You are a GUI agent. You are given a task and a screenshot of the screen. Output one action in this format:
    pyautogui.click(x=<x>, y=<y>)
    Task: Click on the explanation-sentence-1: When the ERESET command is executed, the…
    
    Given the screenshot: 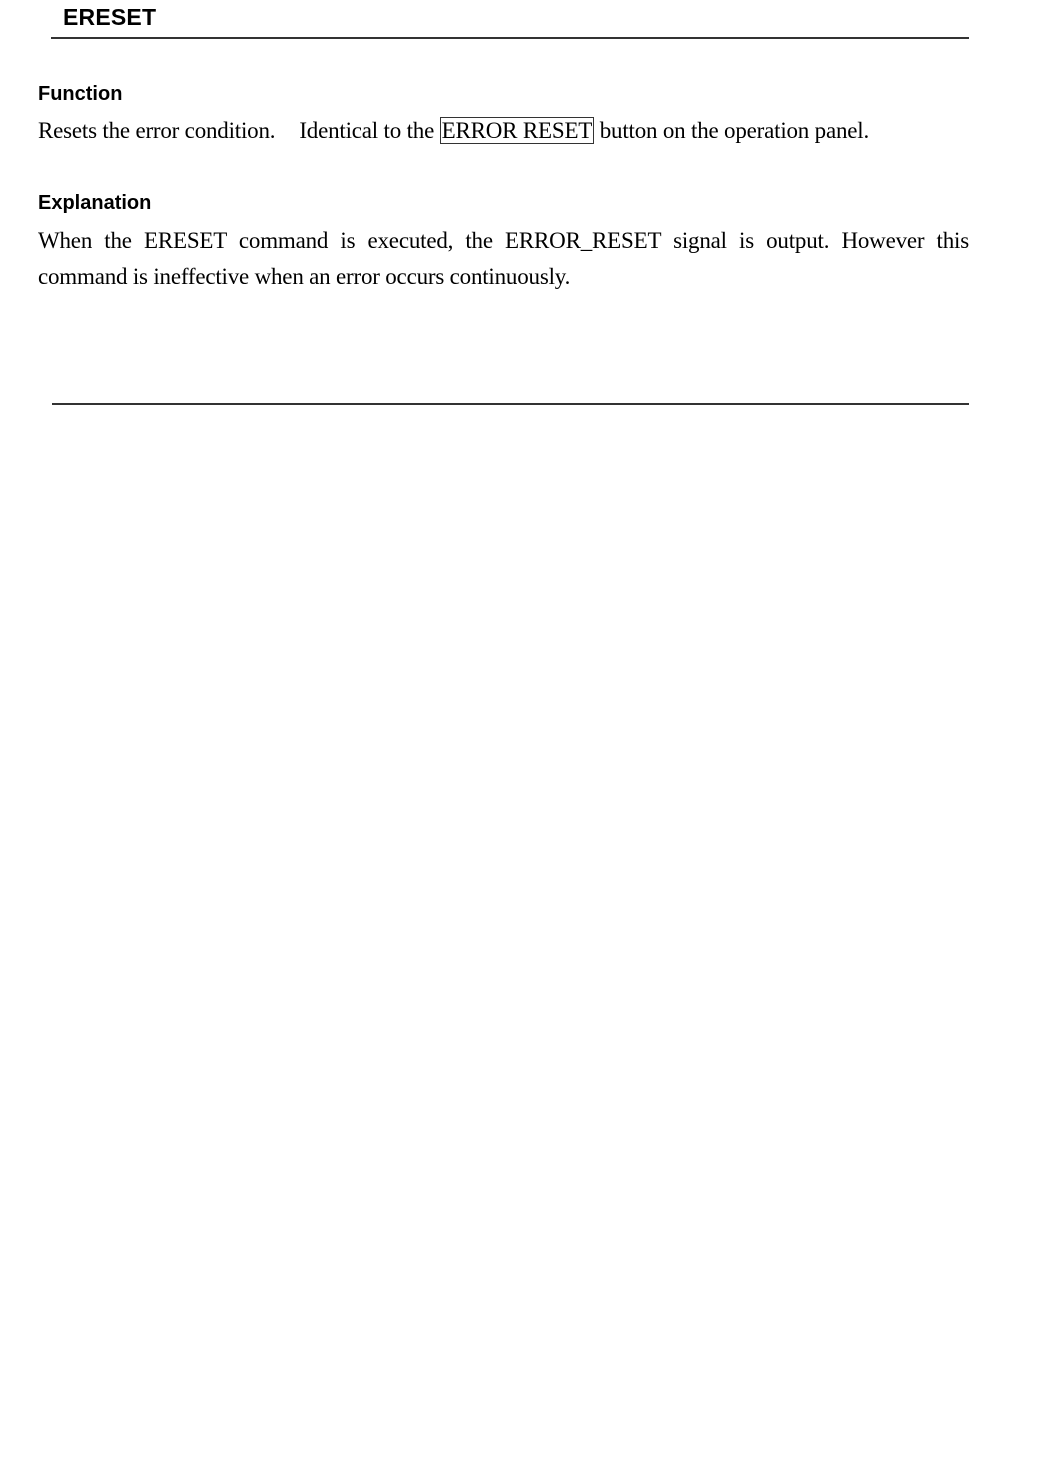 What is the action you would take?
    pyautogui.click(x=434, y=240)
    